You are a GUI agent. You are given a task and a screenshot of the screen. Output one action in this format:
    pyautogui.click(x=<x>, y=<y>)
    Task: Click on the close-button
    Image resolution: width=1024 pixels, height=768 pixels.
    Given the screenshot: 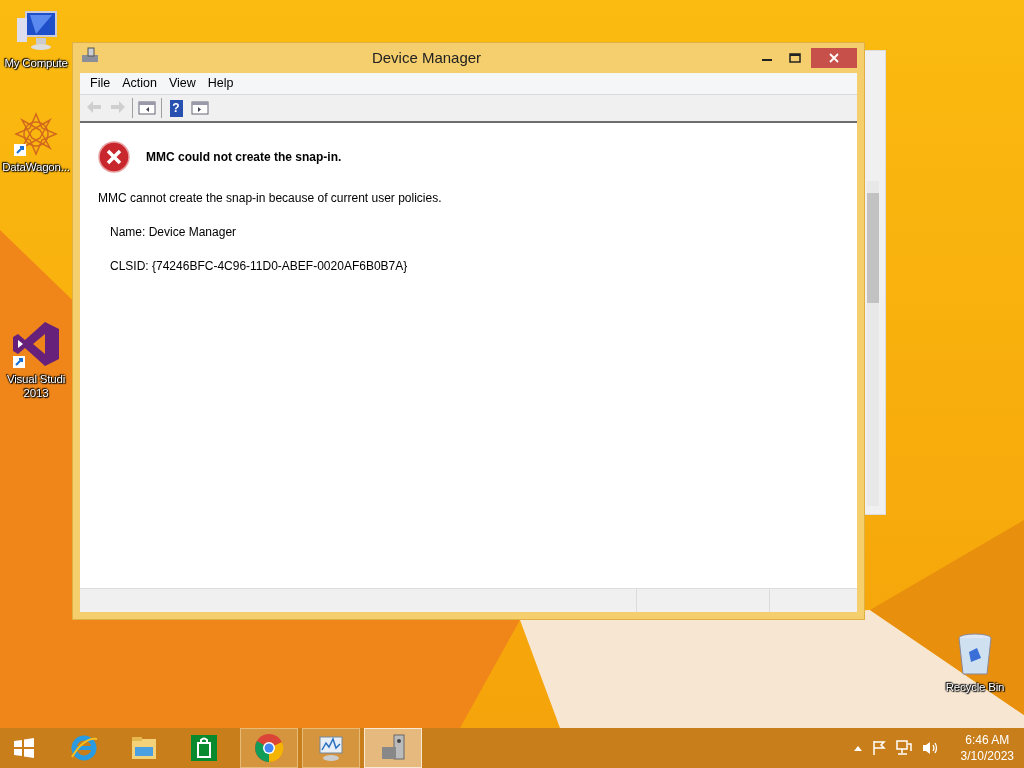 What is the action you would take?
    pyautogui.click(x=834, y=58)
    